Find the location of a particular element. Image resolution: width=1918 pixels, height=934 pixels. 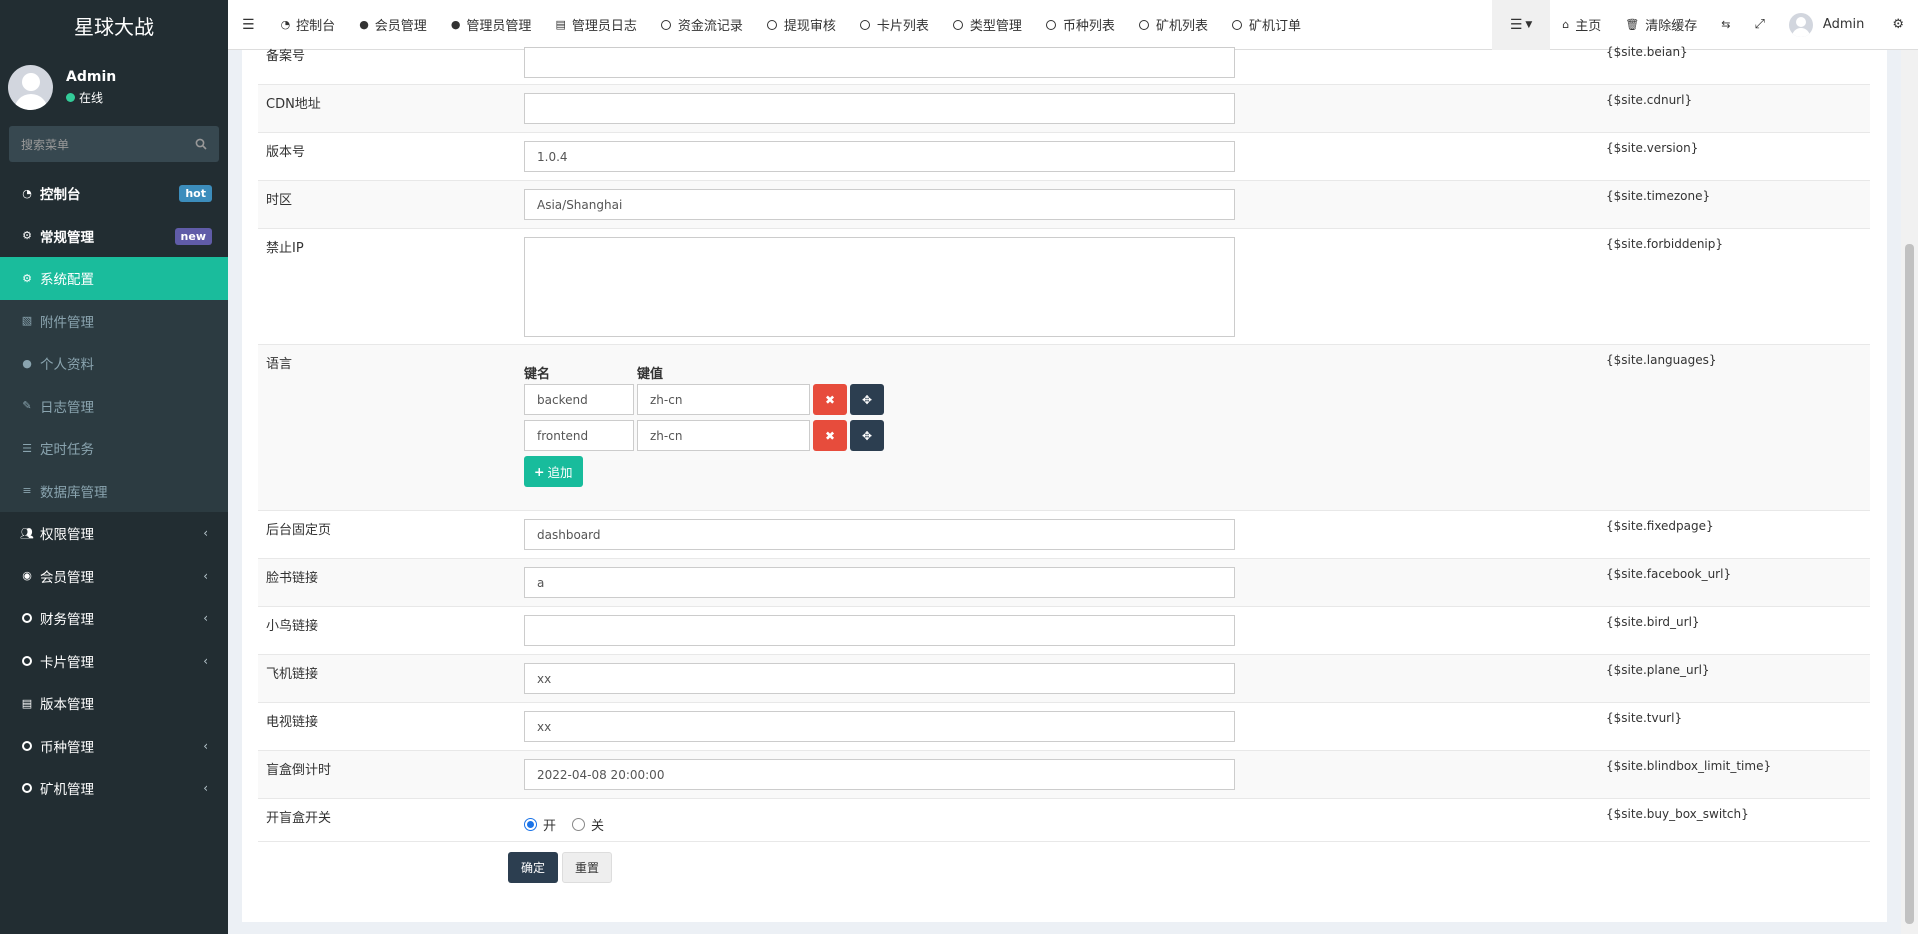

form-row-version: 版本号 {$site.version} is located at coordinates (1064, 157).